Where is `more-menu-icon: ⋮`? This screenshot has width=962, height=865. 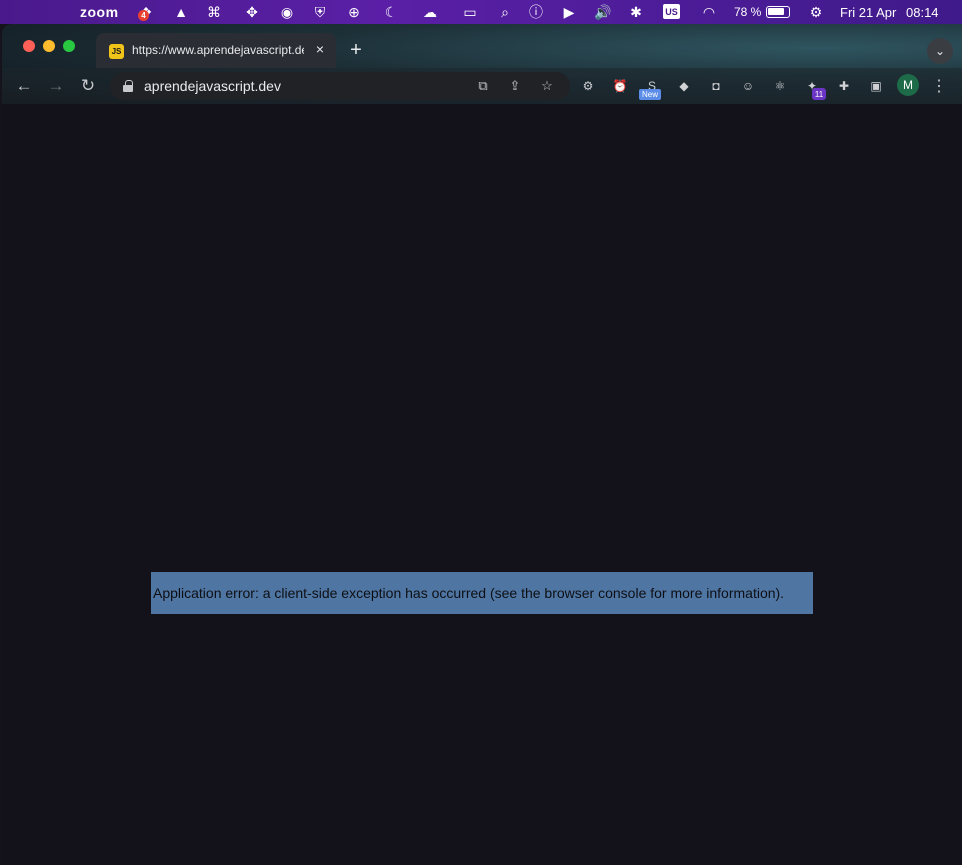 more-menu-icon: ⋮ is located at coordinates (939, 86).